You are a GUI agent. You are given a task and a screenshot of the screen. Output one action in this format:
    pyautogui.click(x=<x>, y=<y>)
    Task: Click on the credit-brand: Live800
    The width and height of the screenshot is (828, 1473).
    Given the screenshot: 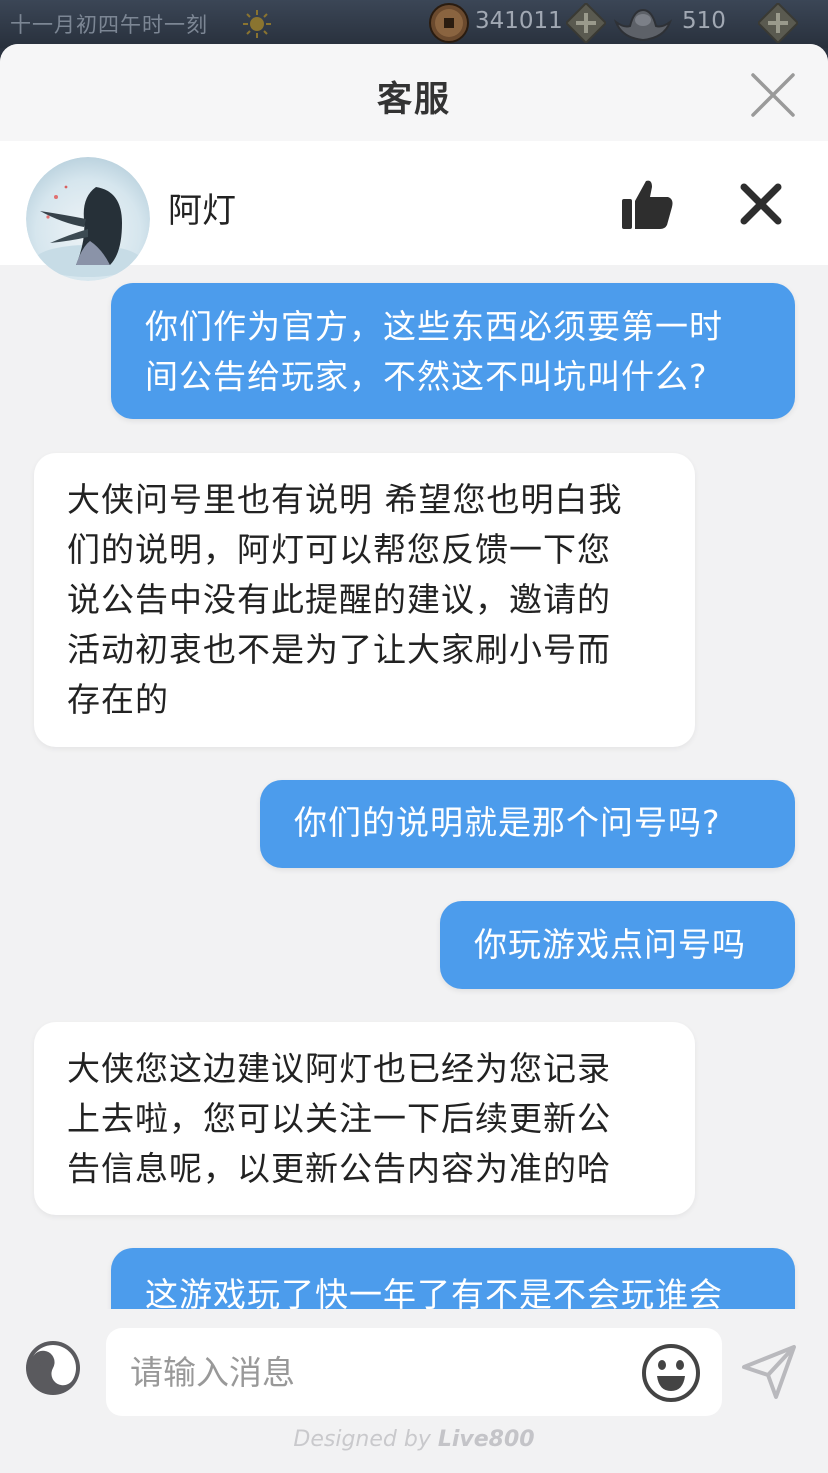 What is the action you would take?
    pyautogui.click(x=486, y=1439)
    